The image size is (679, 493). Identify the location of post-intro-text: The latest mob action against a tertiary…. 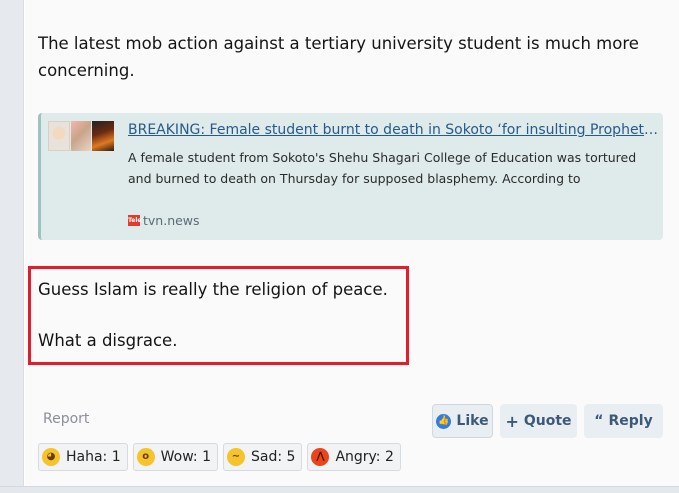
(338, 57).